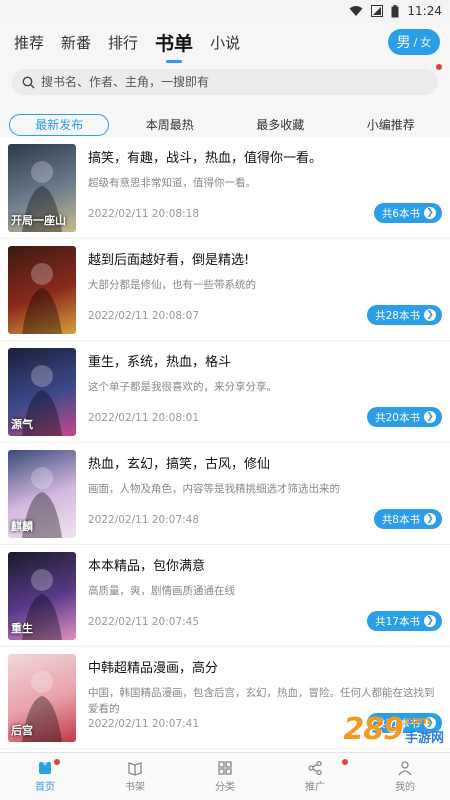 This screenshot has width=450, height=800. I want to click on booklist-title: 本本精品，包你满意, so click(147, 566).